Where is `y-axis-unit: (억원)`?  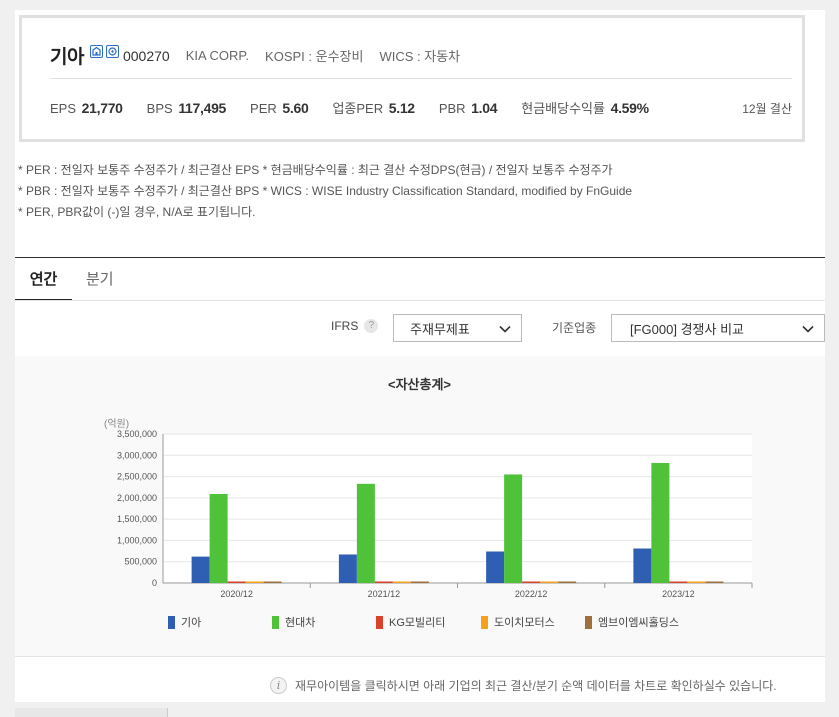
y-axis-unit: (억원) is located at coordinates (116, 424).